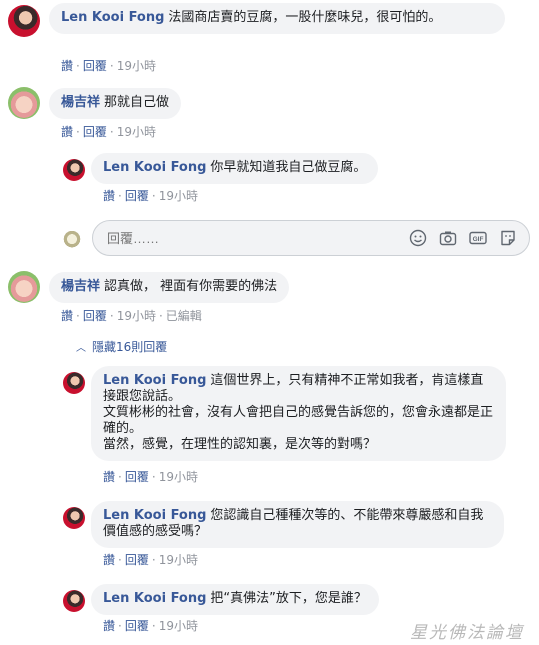 Image resolution: width=539 pixels, height=645 pixels. What do you see at coordinates (121, 346) in the screenshot?
I see `hide-replies-link: ︿ 隱藏16則回覆` at bounding box center [121, 346].